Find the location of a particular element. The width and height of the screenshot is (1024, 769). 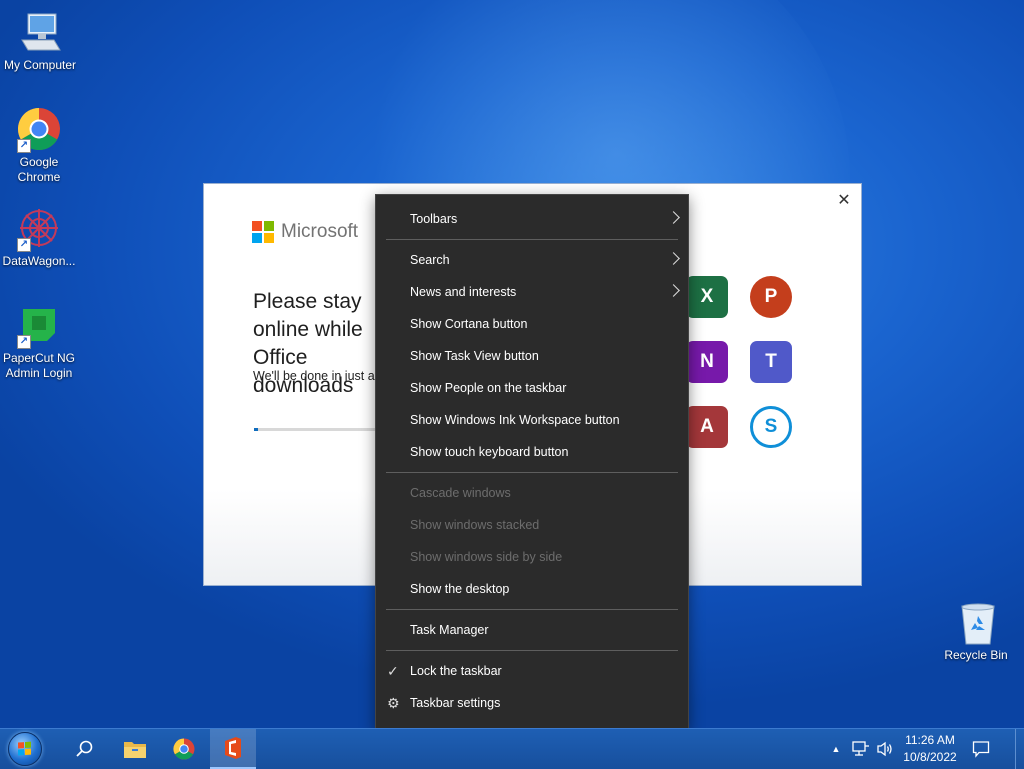

file-explorer-button is located at coordinates (135, 749).